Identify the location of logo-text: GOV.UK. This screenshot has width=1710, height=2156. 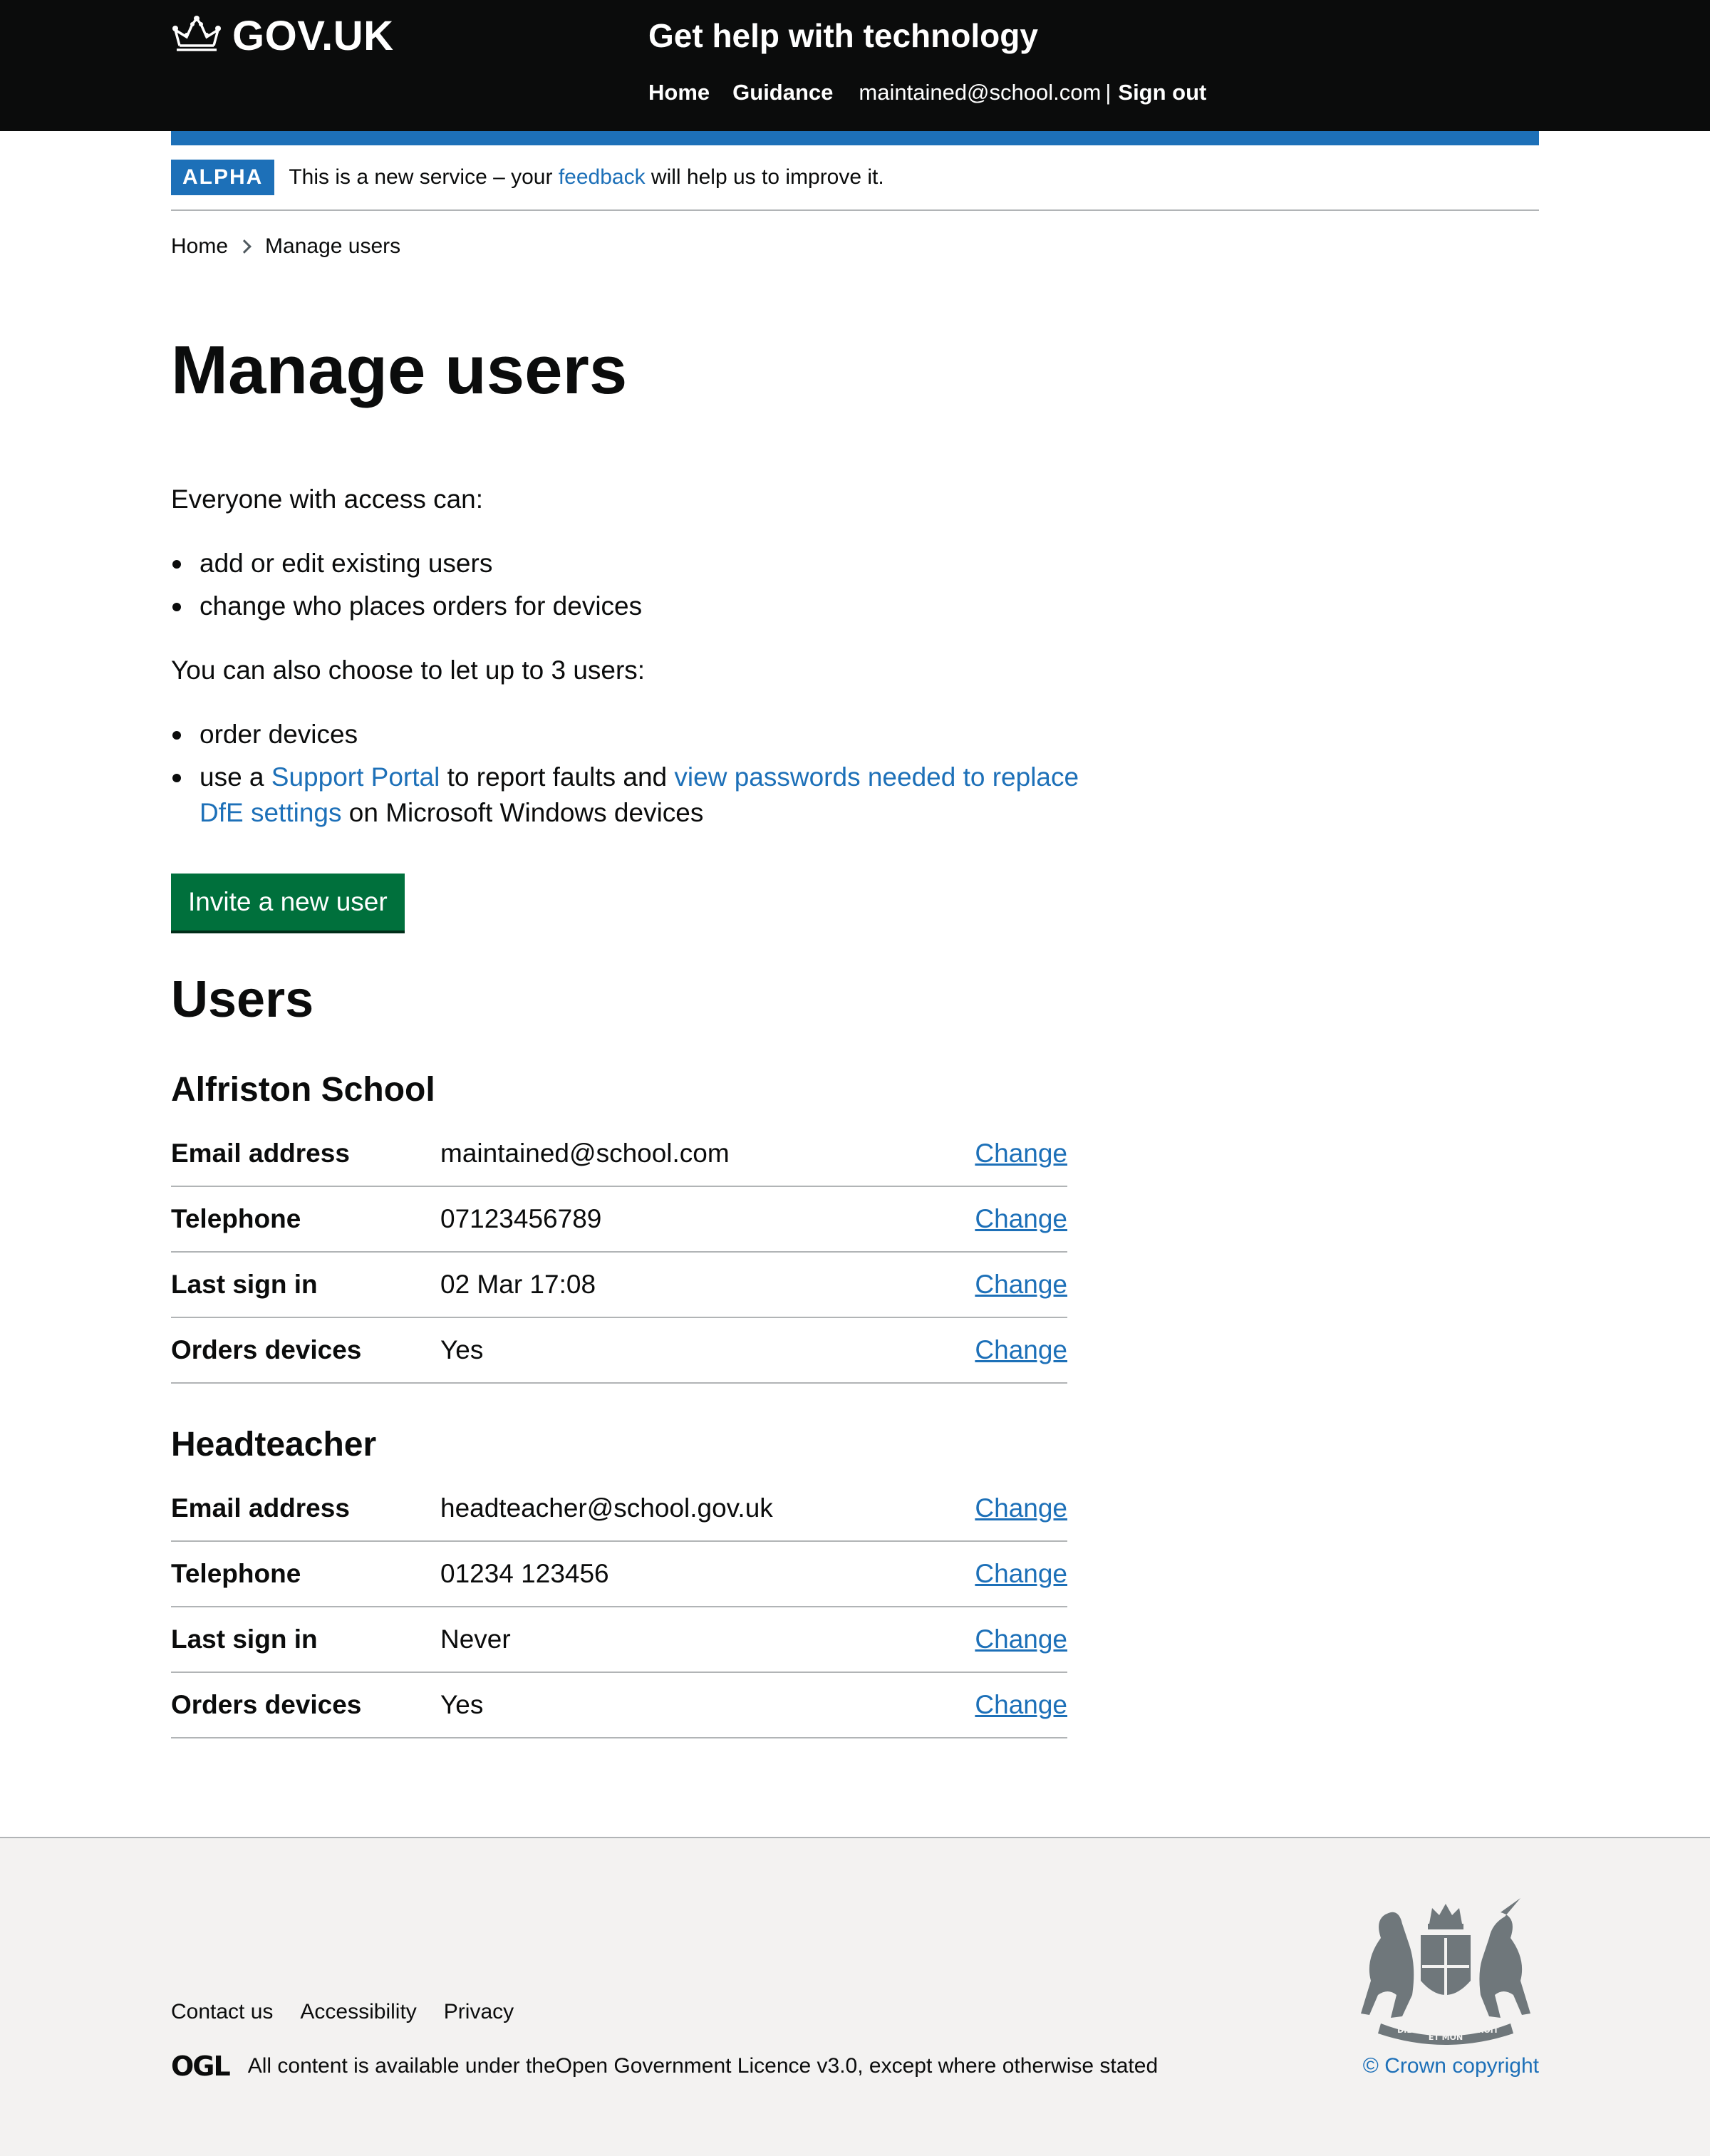
(313, 35).